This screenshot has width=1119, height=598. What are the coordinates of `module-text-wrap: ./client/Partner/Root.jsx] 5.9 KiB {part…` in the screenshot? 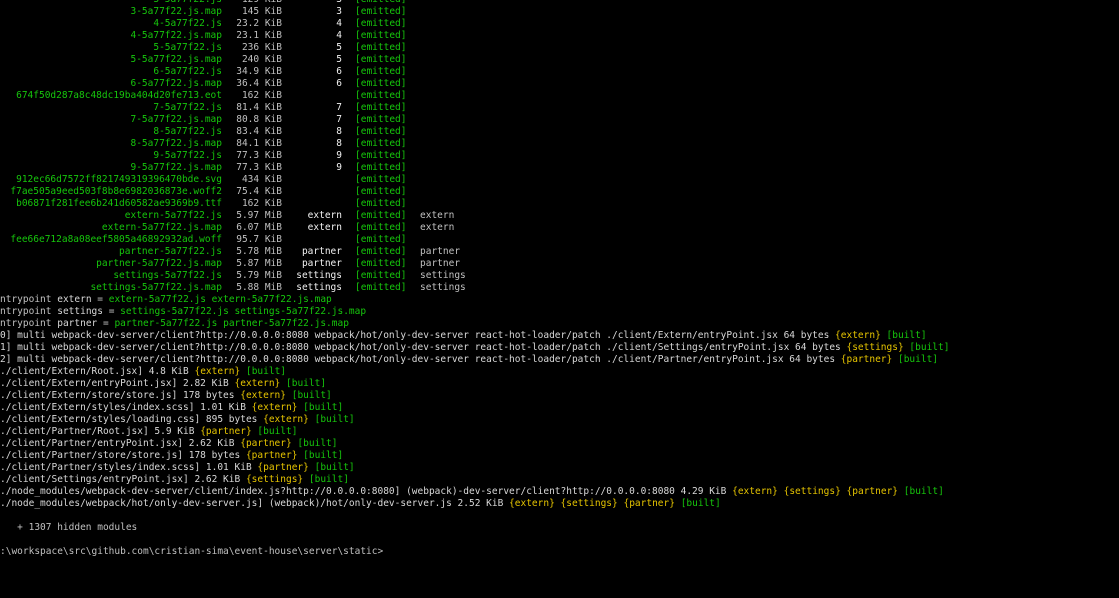 It's located at (148, 432).